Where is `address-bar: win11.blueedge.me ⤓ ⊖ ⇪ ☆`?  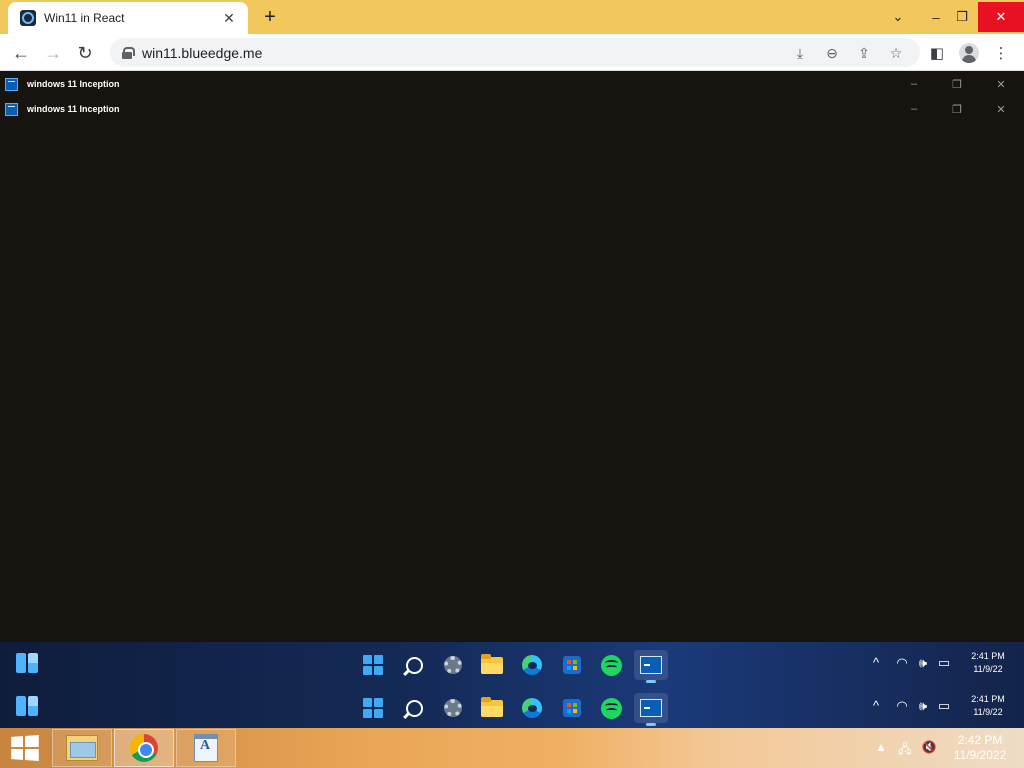 address-bar: win11.blueedge.me ⤓ ⊖ ⇪ ☆ is located at coordinates (515, 52).